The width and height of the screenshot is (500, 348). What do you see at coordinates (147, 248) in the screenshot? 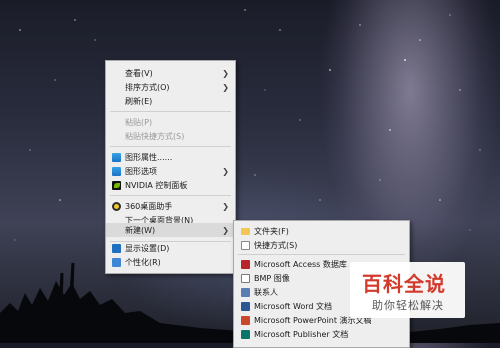
I see `menu-item-label: 显示设置(D)` at bounding box center [147, 248].